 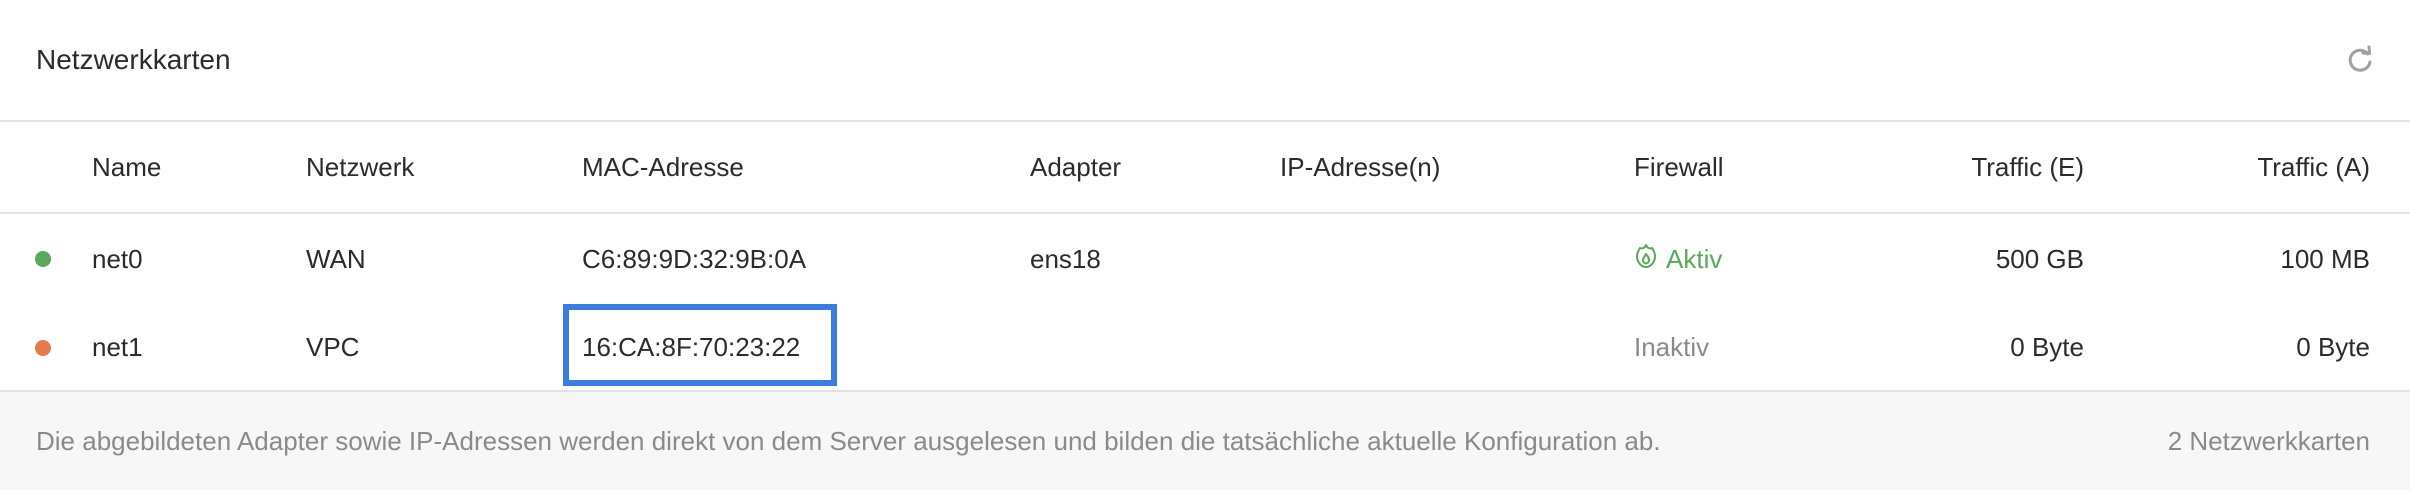 What do you see at coordinates (2360, 60) in the screenshot?
I see `refresh-icon` at bounding box center [2360, 60].